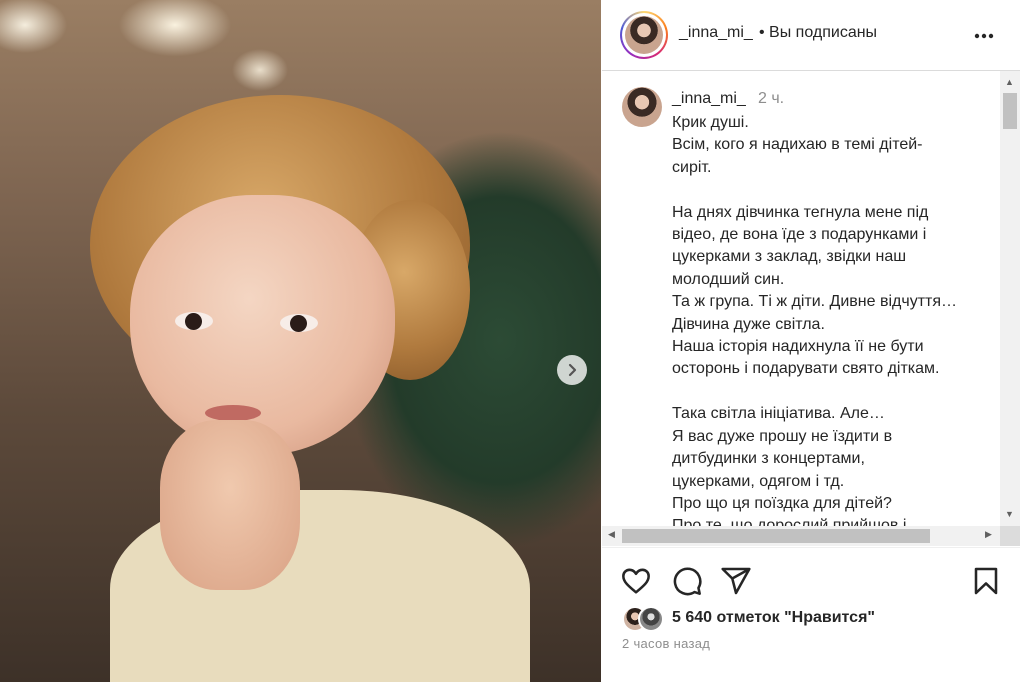 Image resolution: width=1020 pixels, height=683 pixels. What do you see at coordinates (984, 32) in the screenshot?
I see `more-options-icon` at bounding box center [984, 32].